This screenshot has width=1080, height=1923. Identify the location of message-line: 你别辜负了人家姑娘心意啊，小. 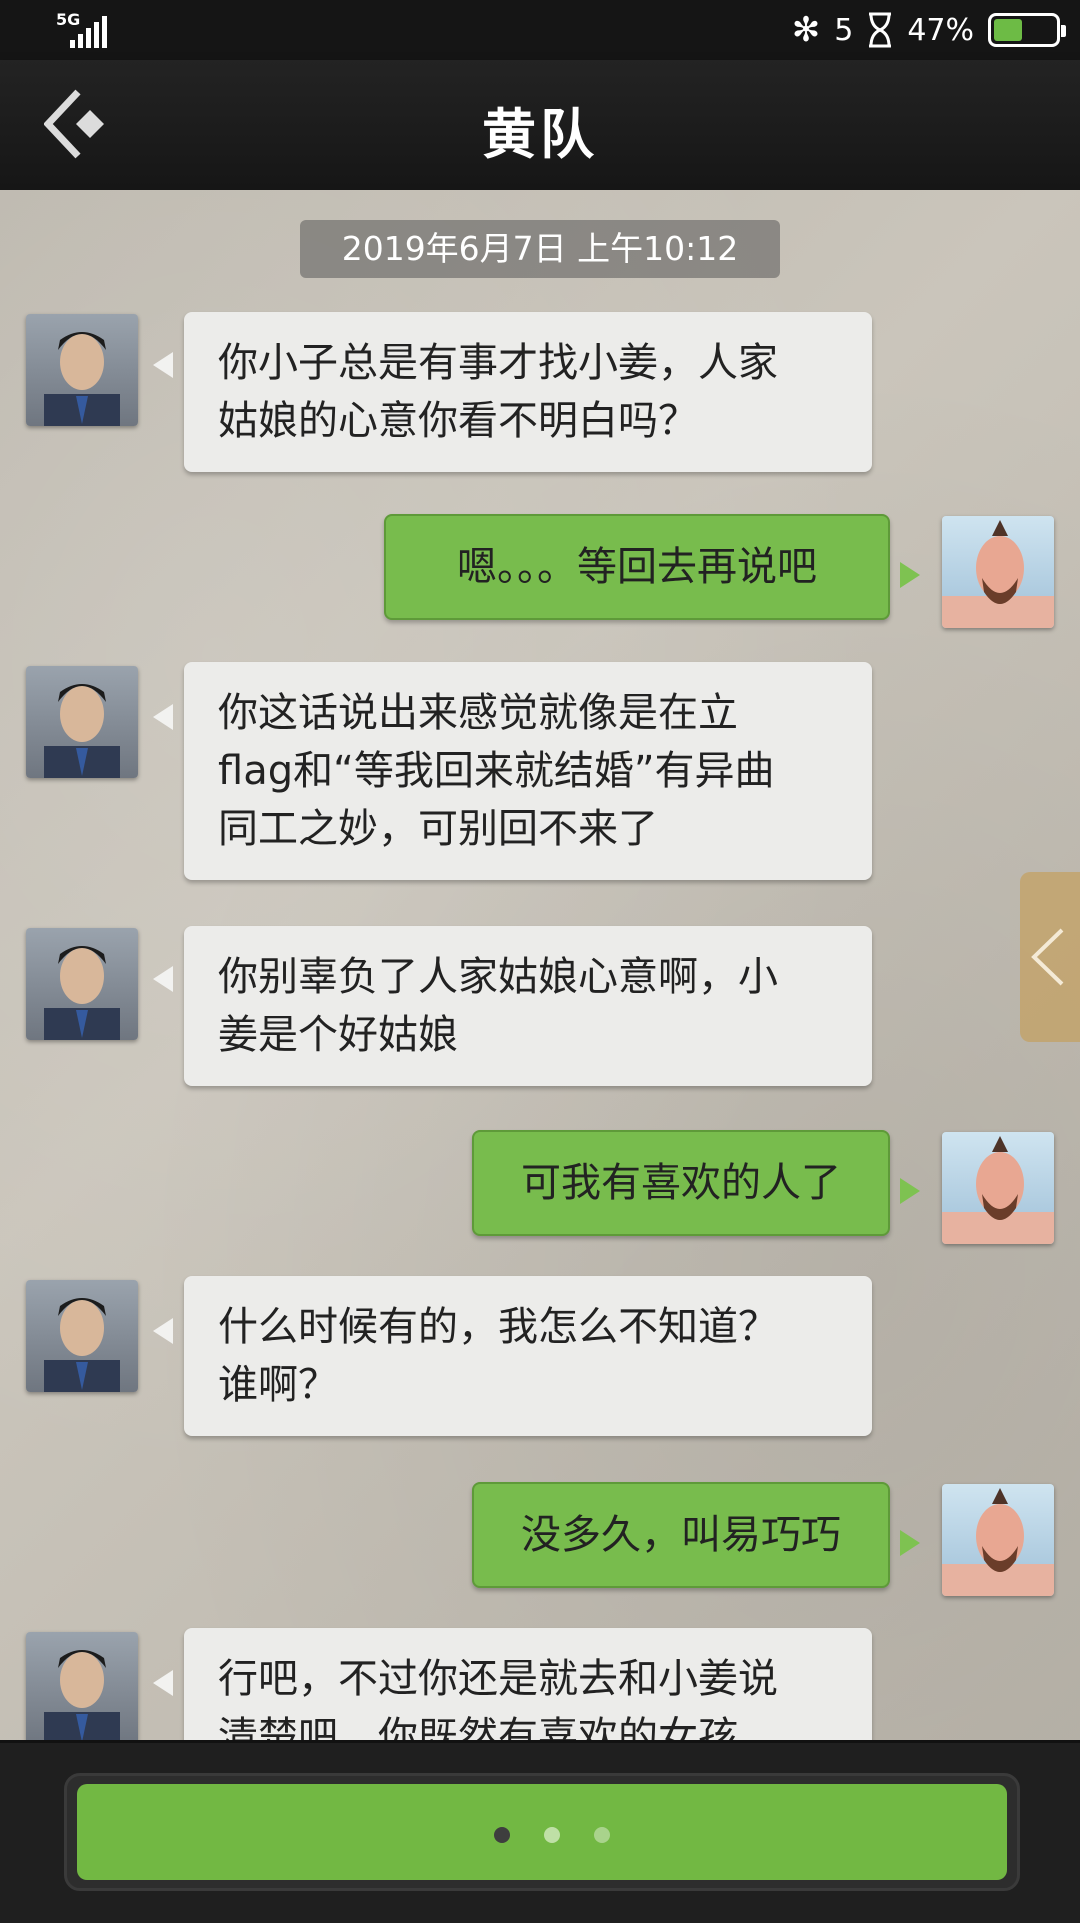
(498, 977).